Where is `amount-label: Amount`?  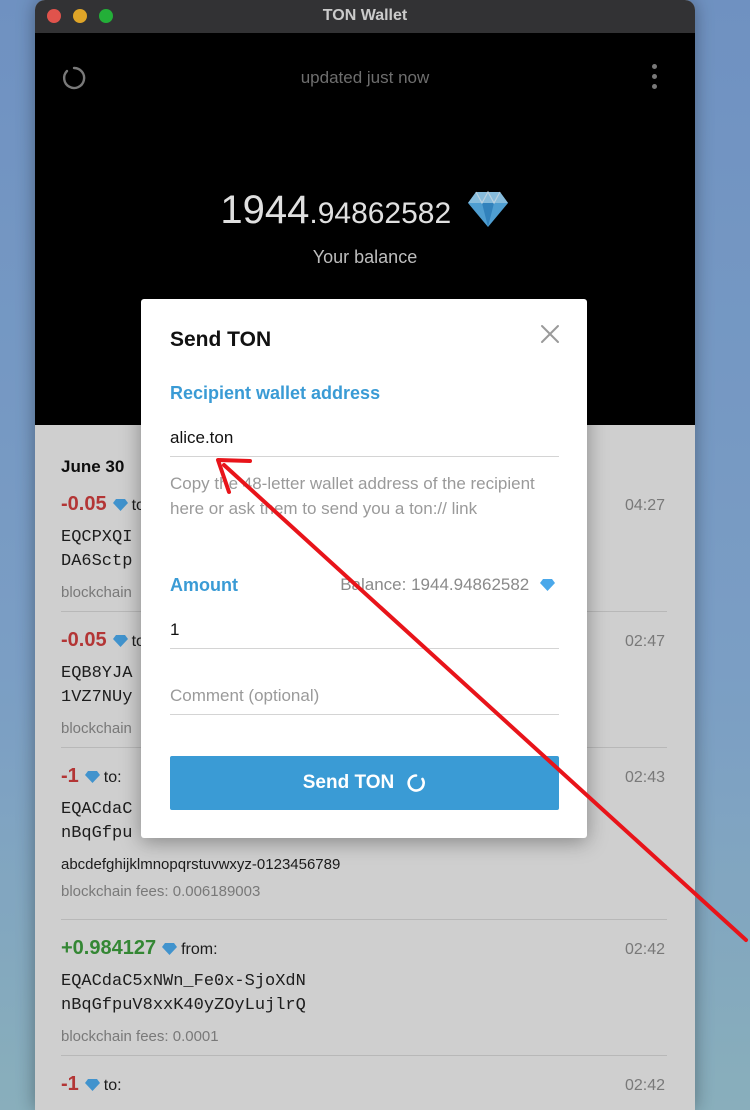 amount-label: Amount is located at coordinates (204, 585).